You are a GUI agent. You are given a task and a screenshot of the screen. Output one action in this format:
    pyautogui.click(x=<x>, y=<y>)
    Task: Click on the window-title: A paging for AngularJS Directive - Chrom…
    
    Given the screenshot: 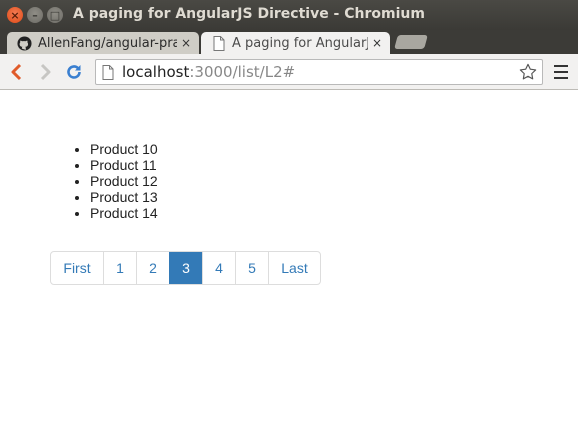 What is the action you would take?
    pyautogui.click(x=249, y=14)
    